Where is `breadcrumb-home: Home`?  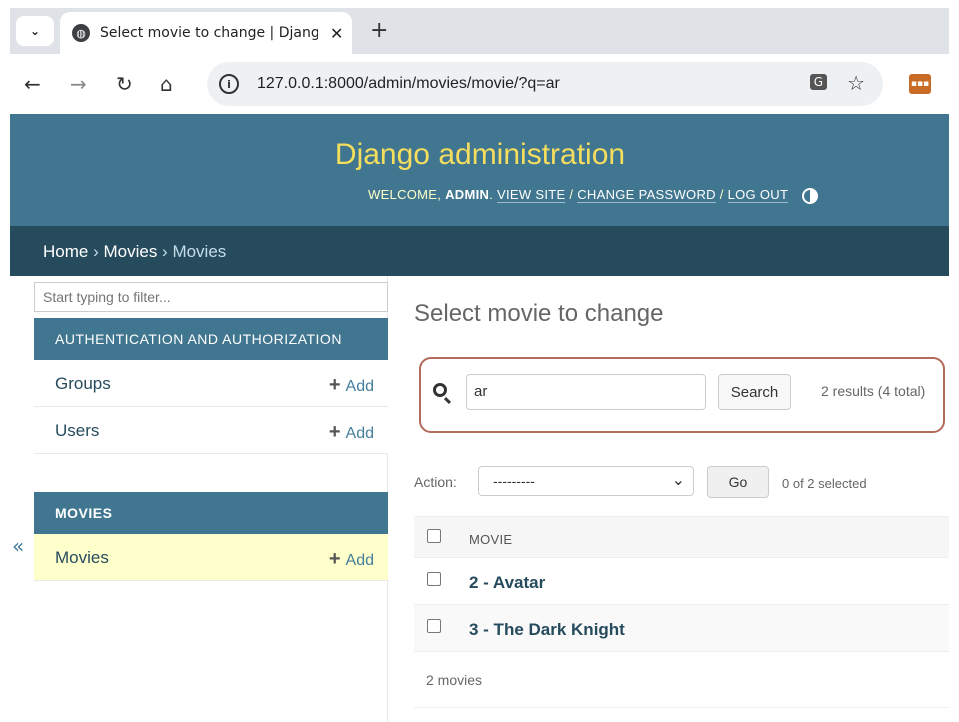
breadcrumb-home: Home is located at coordinates (65, 251).